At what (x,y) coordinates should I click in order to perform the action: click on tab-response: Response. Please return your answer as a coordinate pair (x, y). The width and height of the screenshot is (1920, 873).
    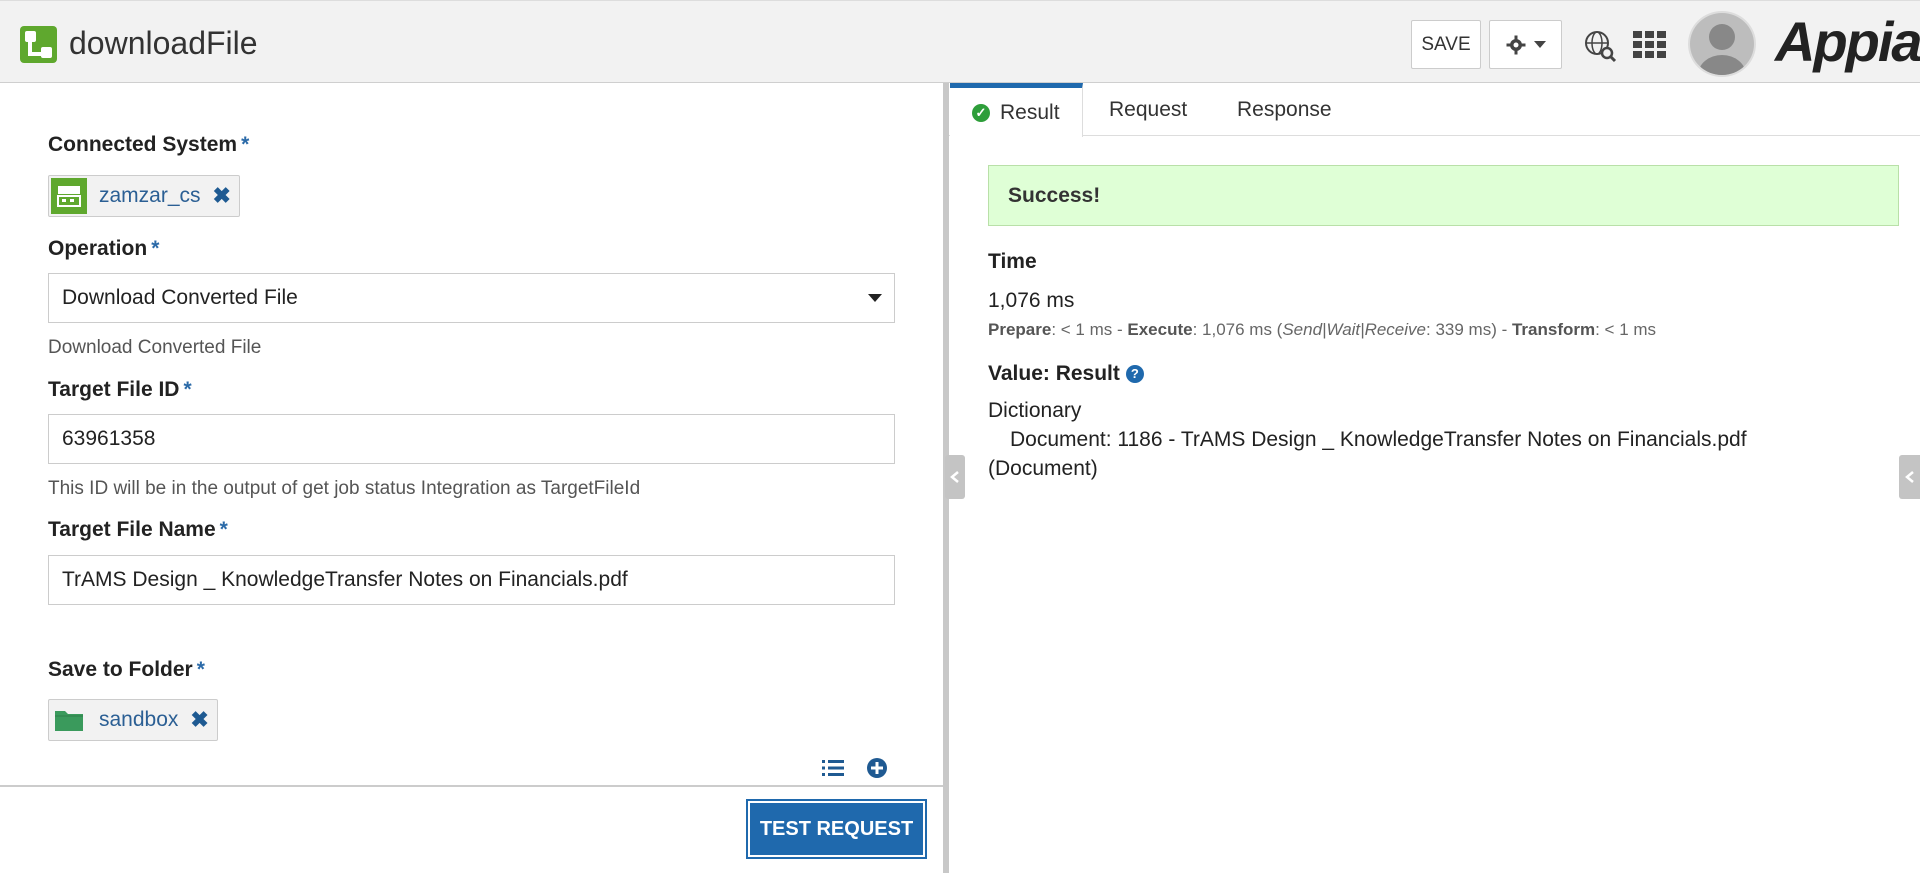
    Looking at the image, I should click on (1284, 109).